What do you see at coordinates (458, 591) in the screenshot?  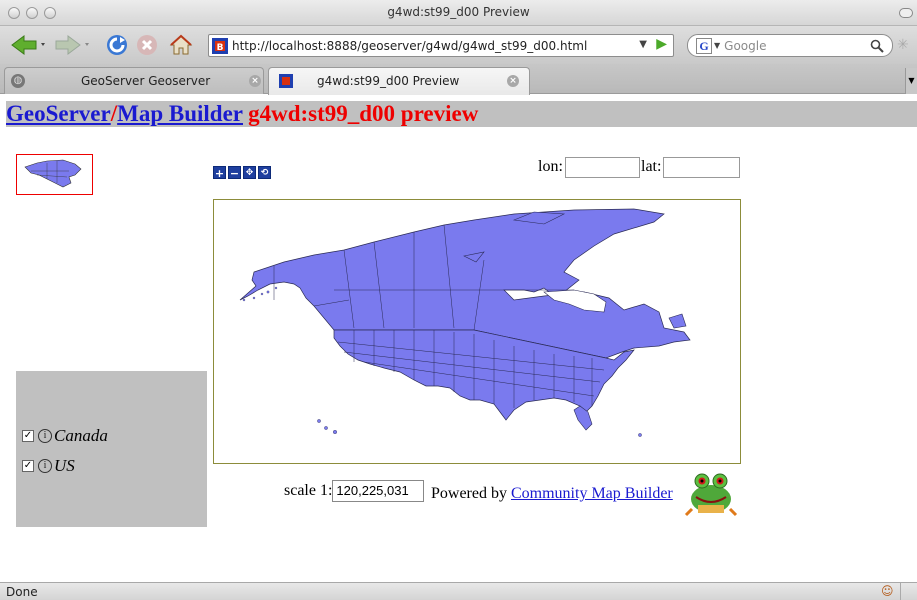 I see `status-bar: Done ☺` at bounding box center [458, 591].